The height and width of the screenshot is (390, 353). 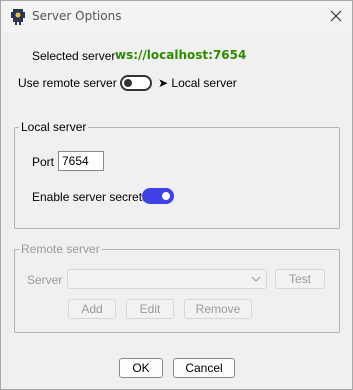 I want to click on add-button: Add, so click(x=92, y=309).